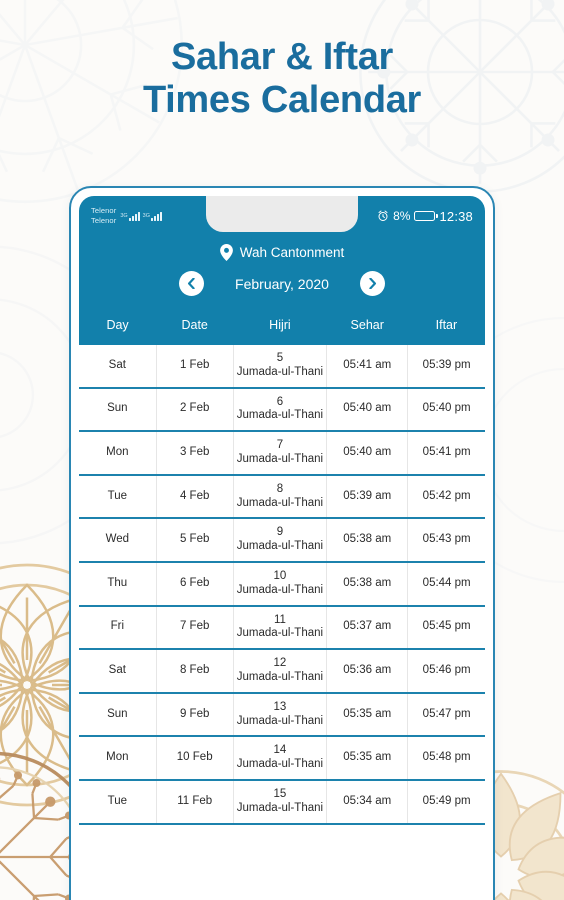 This screenshot has width=564, height=900. What do you see at coordinates (367, 367) in the screenshot?
I see `cell-sehar: 05:41 am` at bounding box center [367, 367].